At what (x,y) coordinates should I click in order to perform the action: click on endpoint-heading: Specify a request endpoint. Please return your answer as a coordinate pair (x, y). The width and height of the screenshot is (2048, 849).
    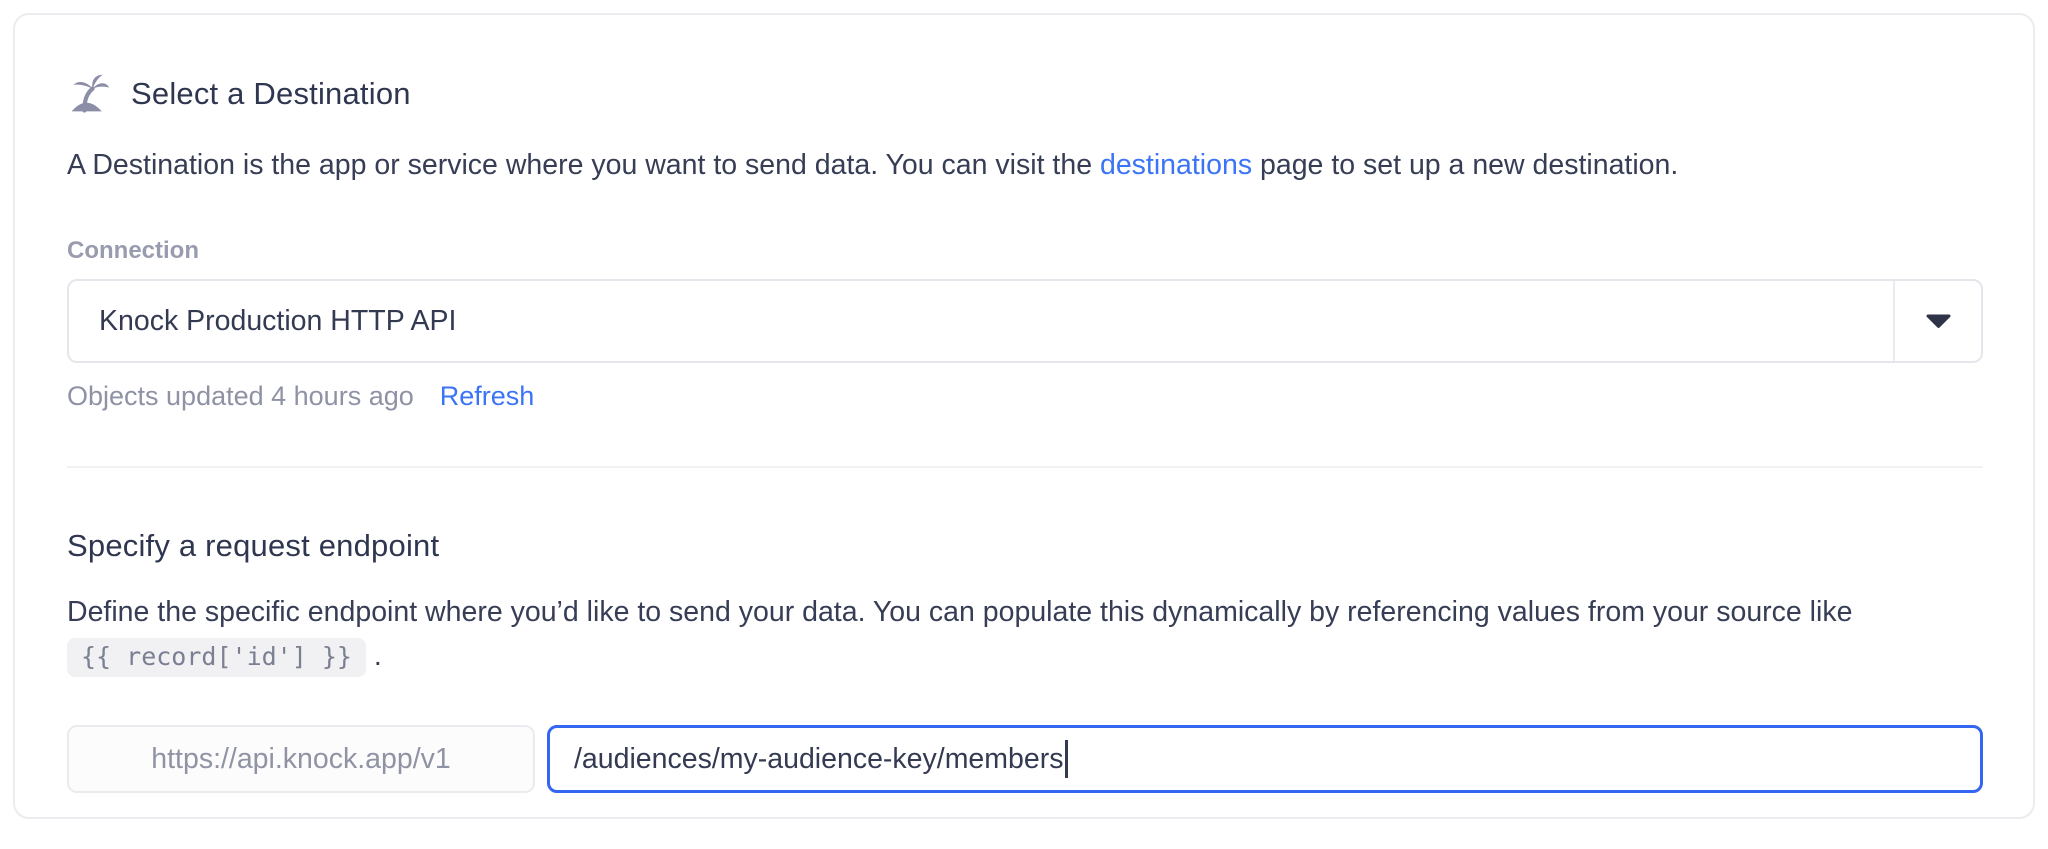
    Looking at the image, I should click on (253, 545).